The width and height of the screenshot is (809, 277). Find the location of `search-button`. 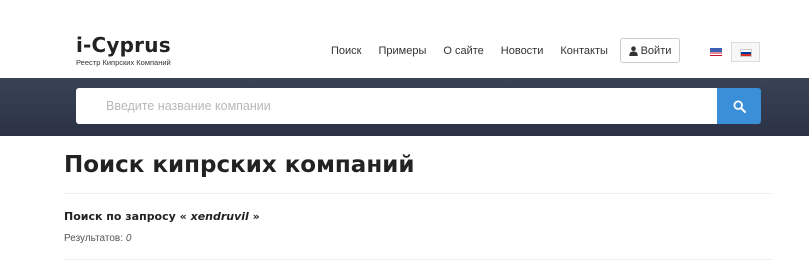

search-button is located at coordinates (739, 106).